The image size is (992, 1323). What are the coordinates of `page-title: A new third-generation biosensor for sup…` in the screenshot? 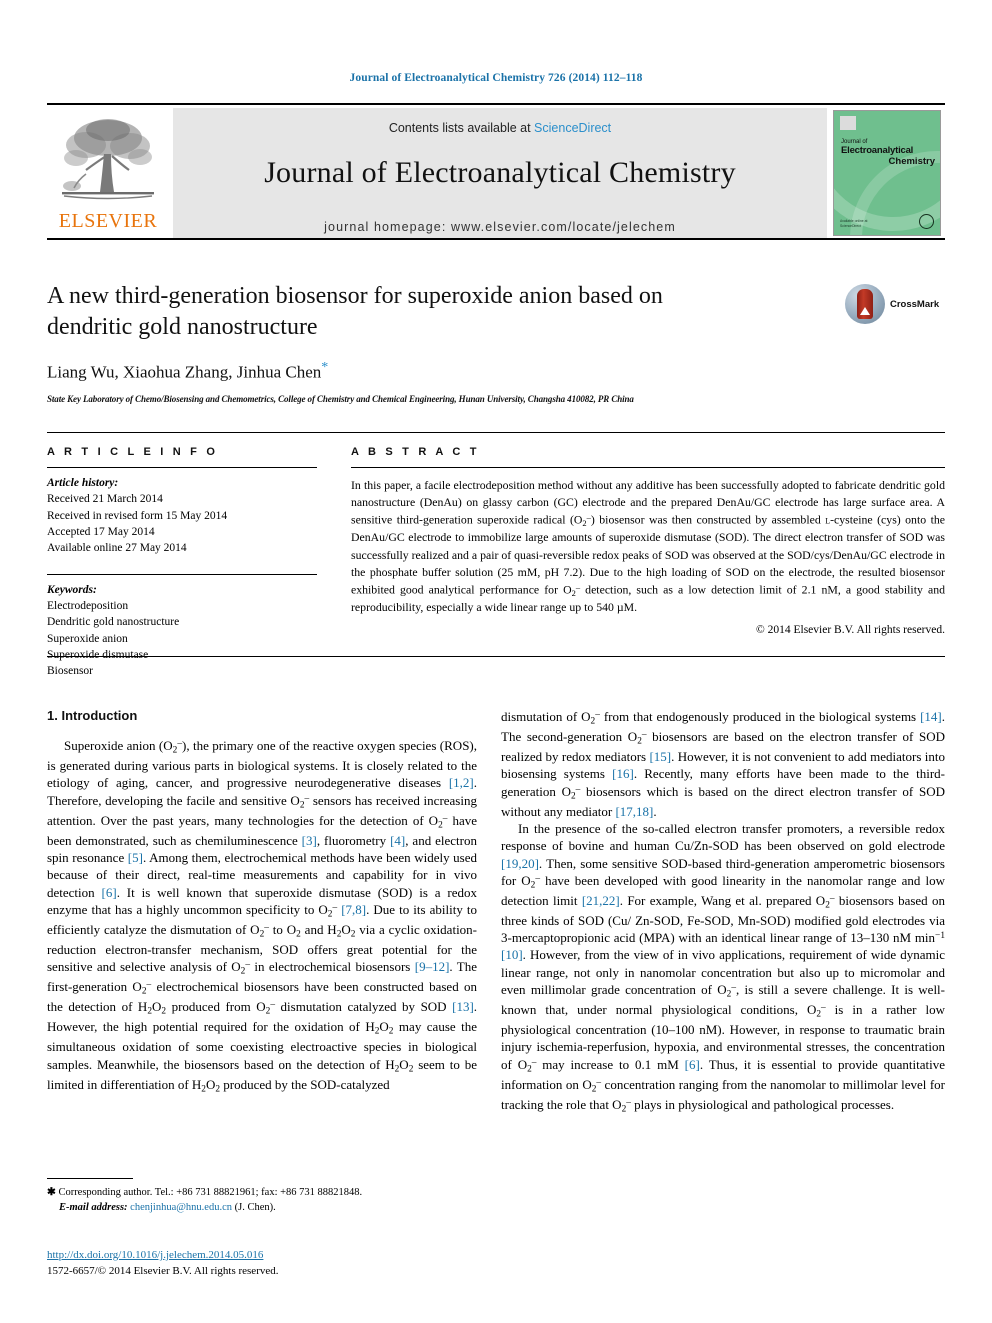 It's located at (355, 311).